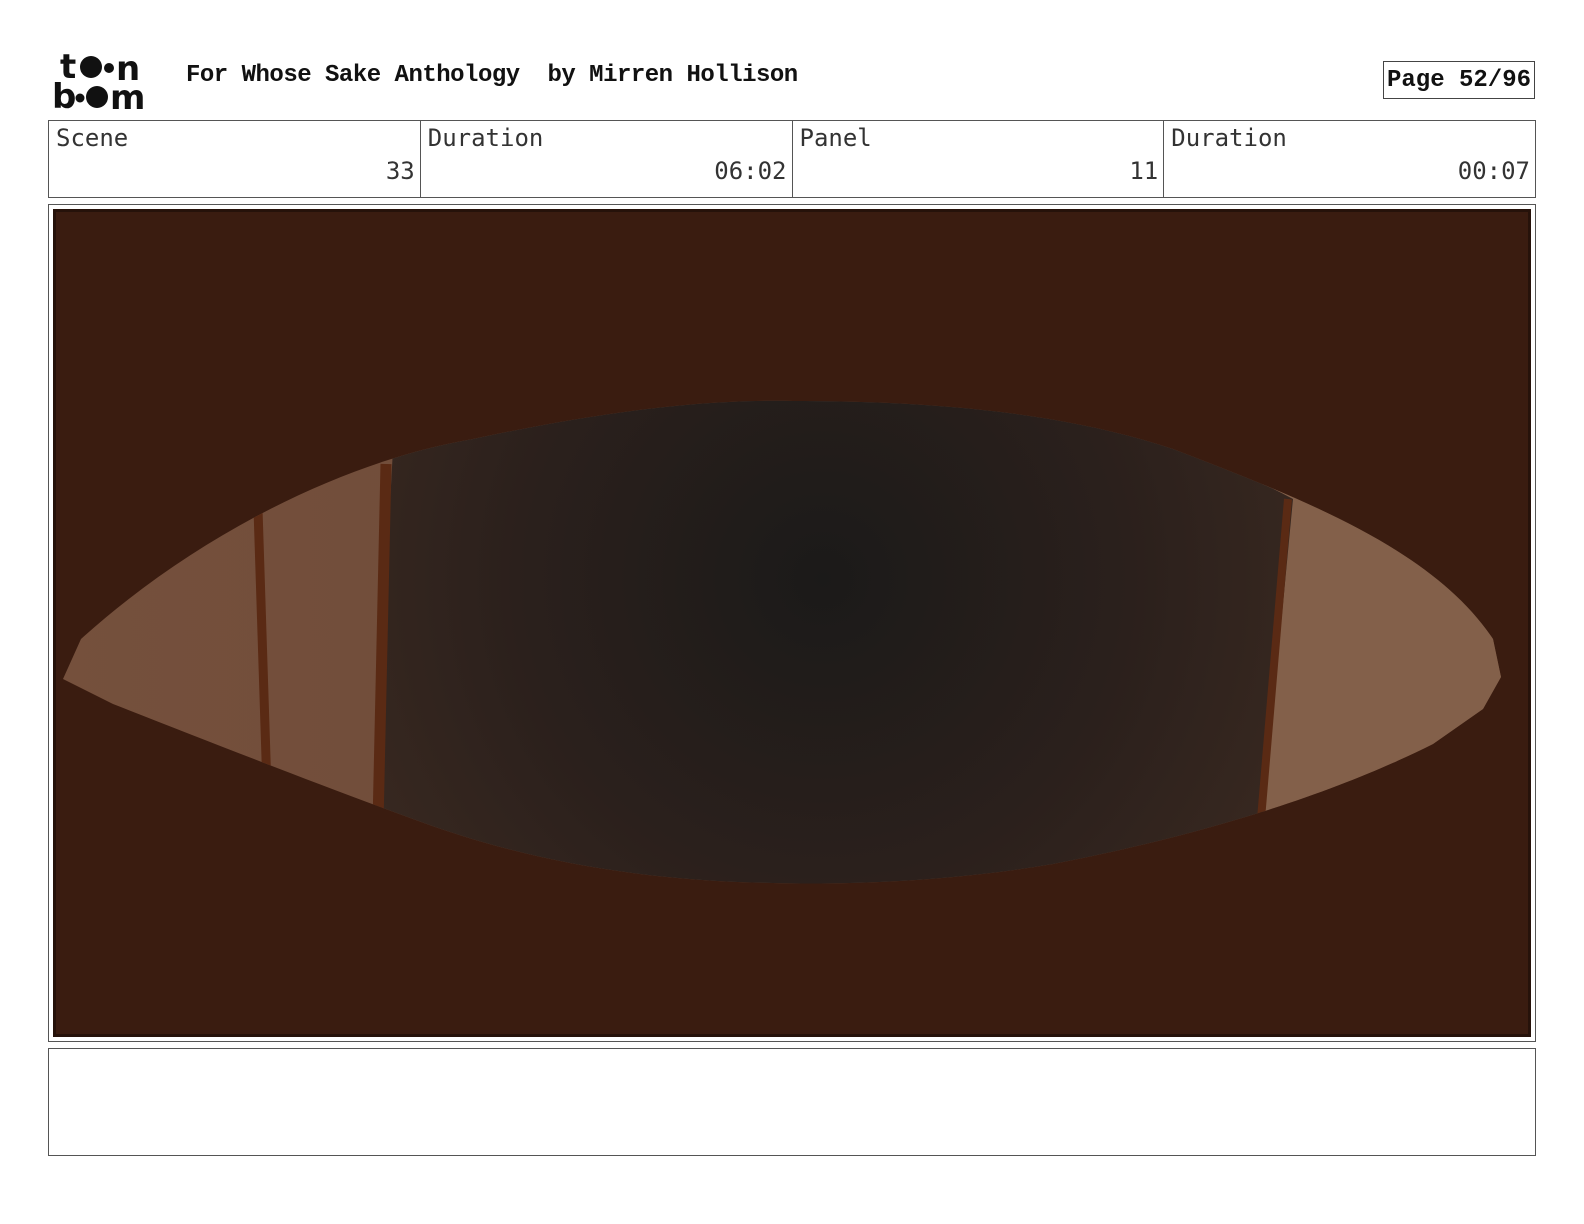 The height and width of the screenshot is (1224, 1584). I want to click on panel-cell: Panel 11, so click(979, 159).